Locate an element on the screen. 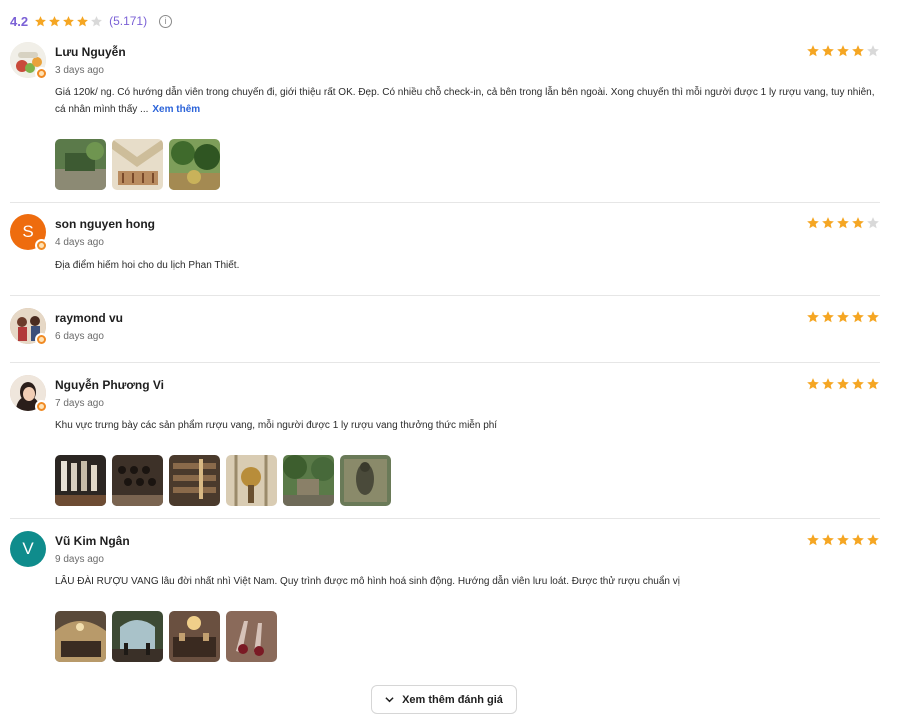 This screenshot has width=897, height=722. load-more-reviews-button: Xem thêm đánh giá is located at coordinates (444, 699).